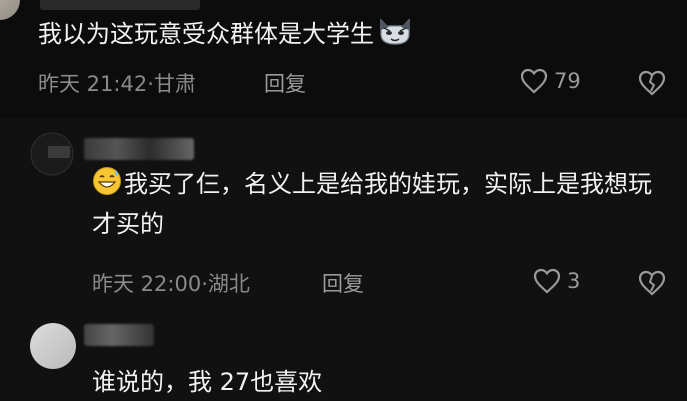 Image resolution: width=687 pixels, height=401 pixels. I want to click on like-count: 79, so click(567, 81).